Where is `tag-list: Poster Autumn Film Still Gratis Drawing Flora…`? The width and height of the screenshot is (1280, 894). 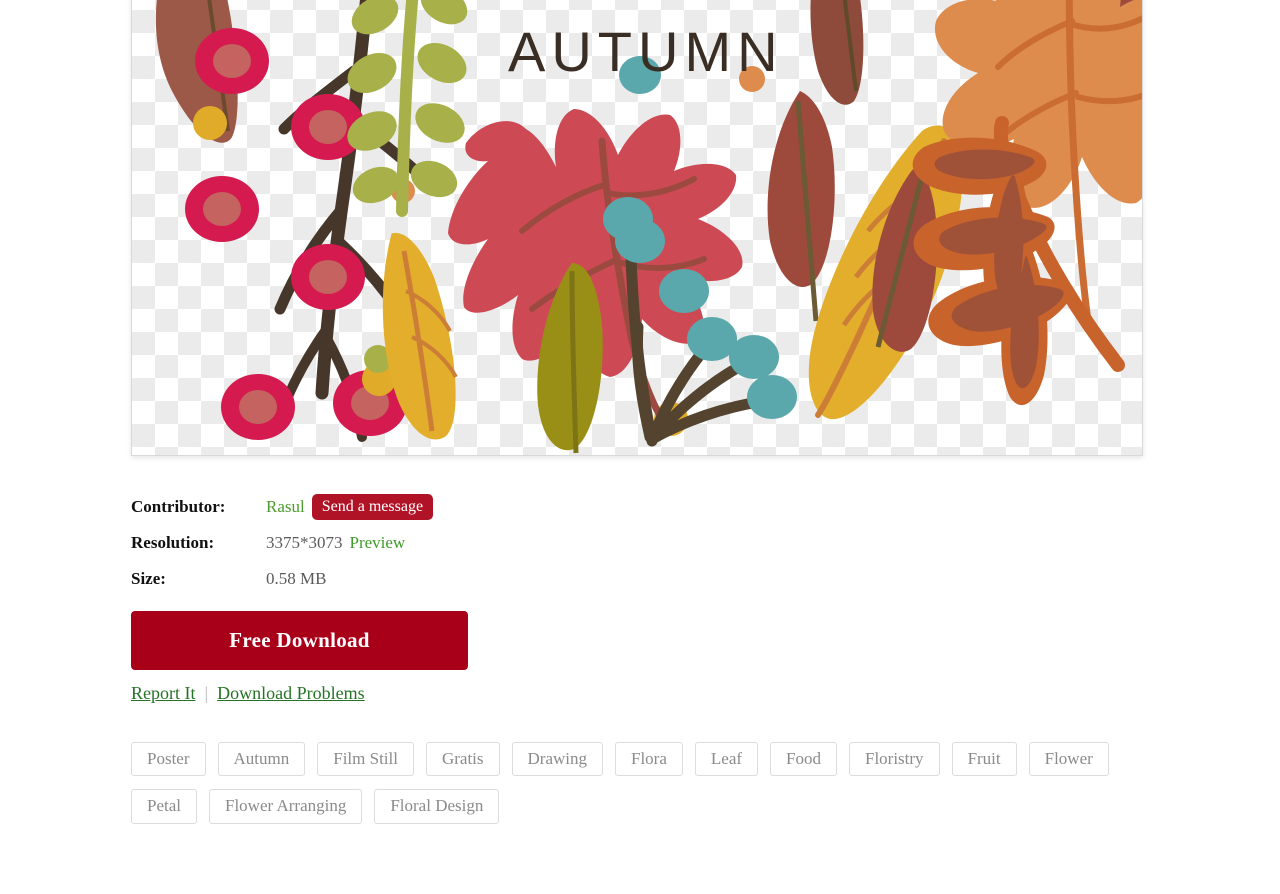 tag-list: Poster Autumn Film Still Gratis Drawing Flora… is located at coordinates (641, 783).